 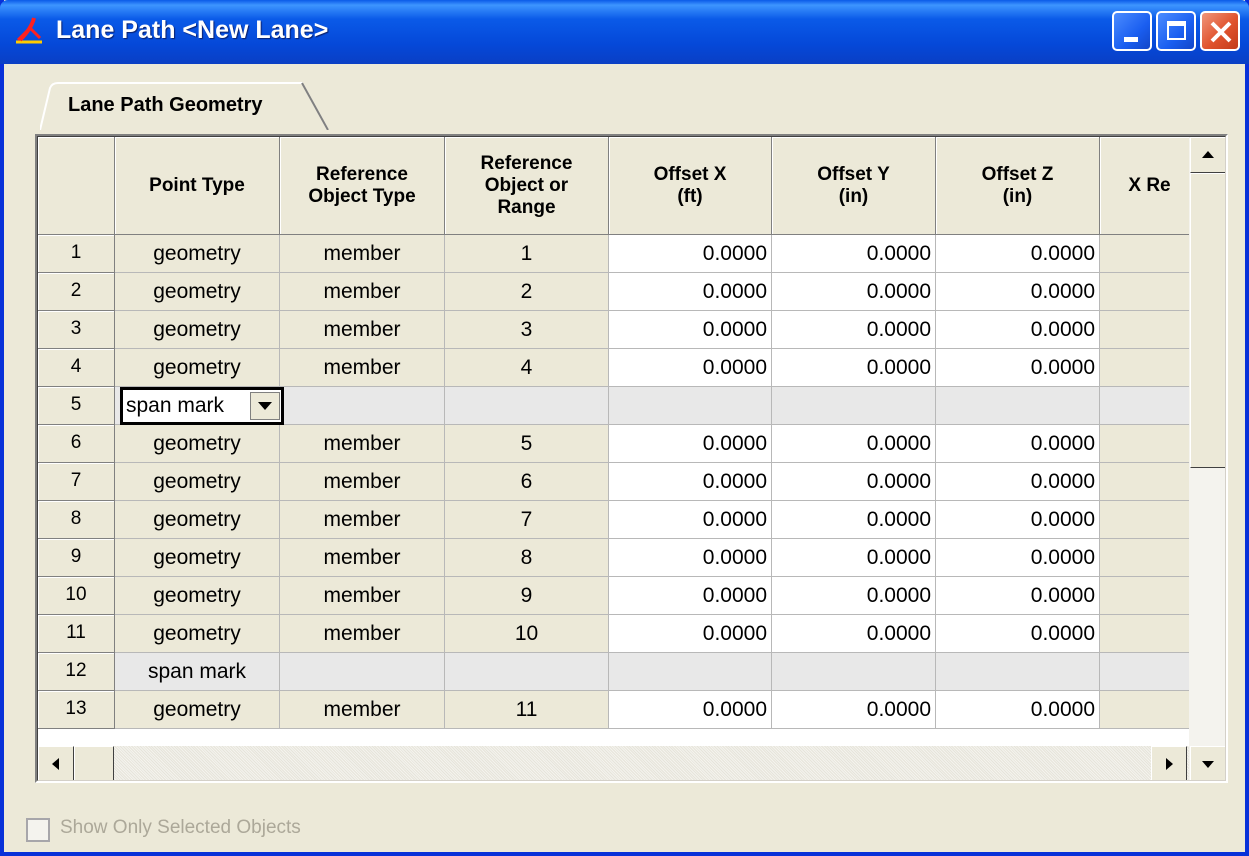 What do you see at coordinates (854, 186) in the screenshot?
I see `column-header: Offset Y (in)` at bounding box center [854, 186].